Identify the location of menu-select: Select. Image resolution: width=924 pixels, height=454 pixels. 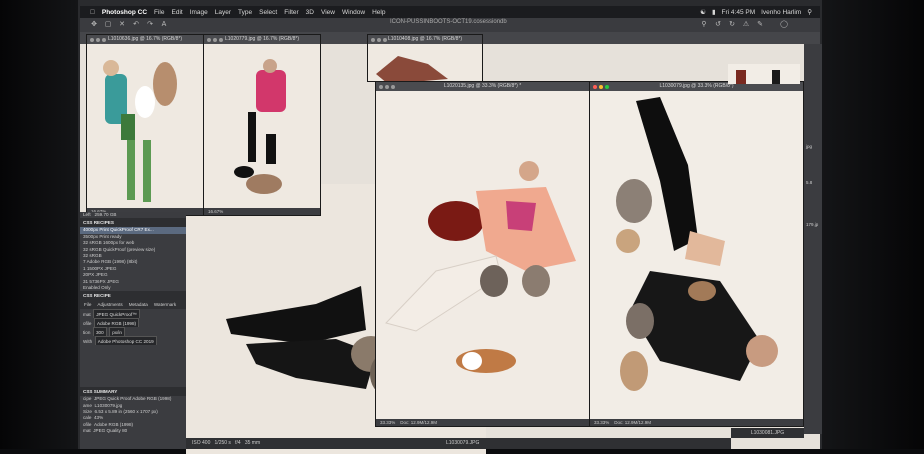
(268, 12).